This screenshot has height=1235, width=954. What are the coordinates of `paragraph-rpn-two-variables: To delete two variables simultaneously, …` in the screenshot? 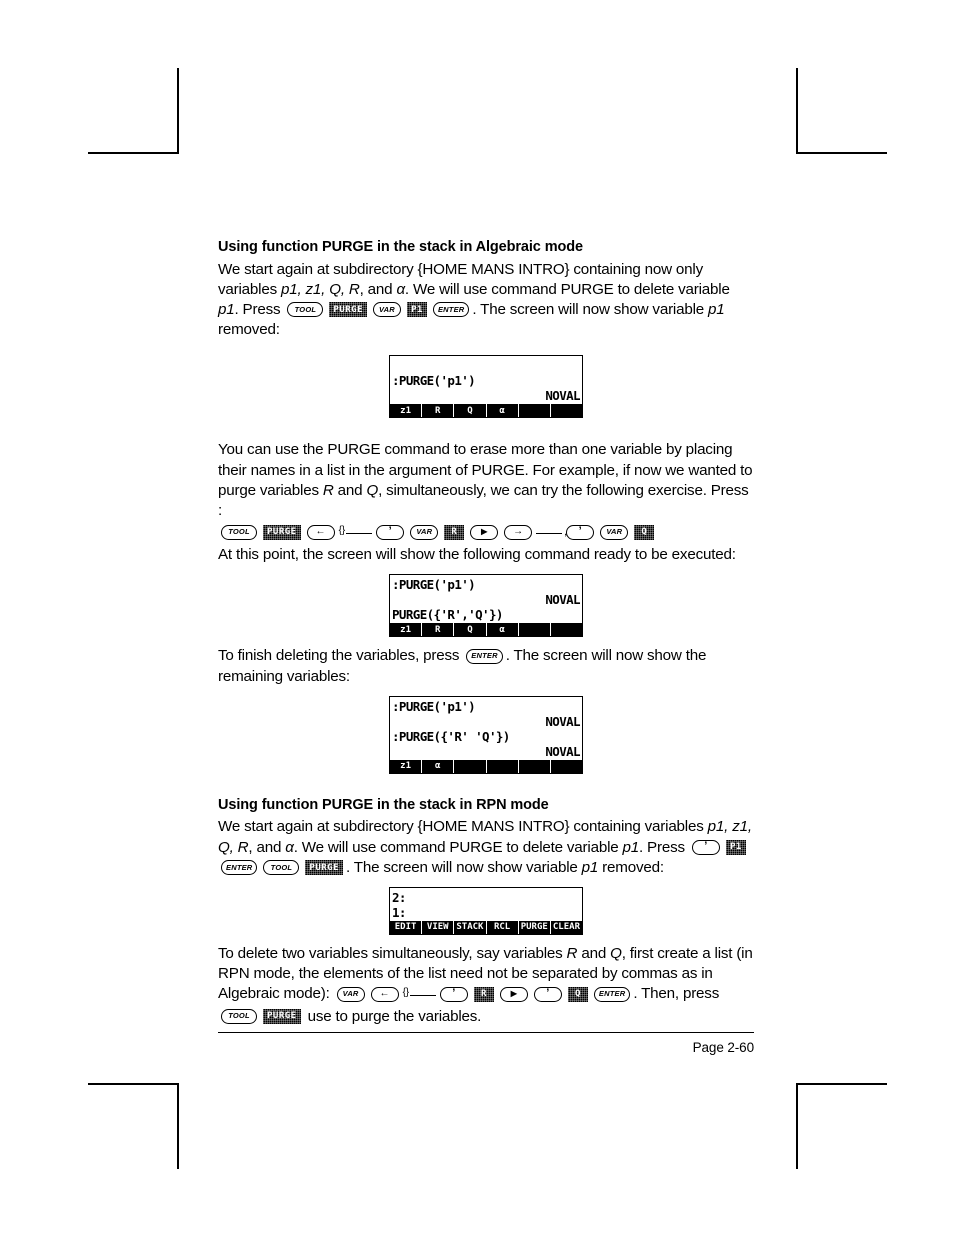 It's located at (486, 985).